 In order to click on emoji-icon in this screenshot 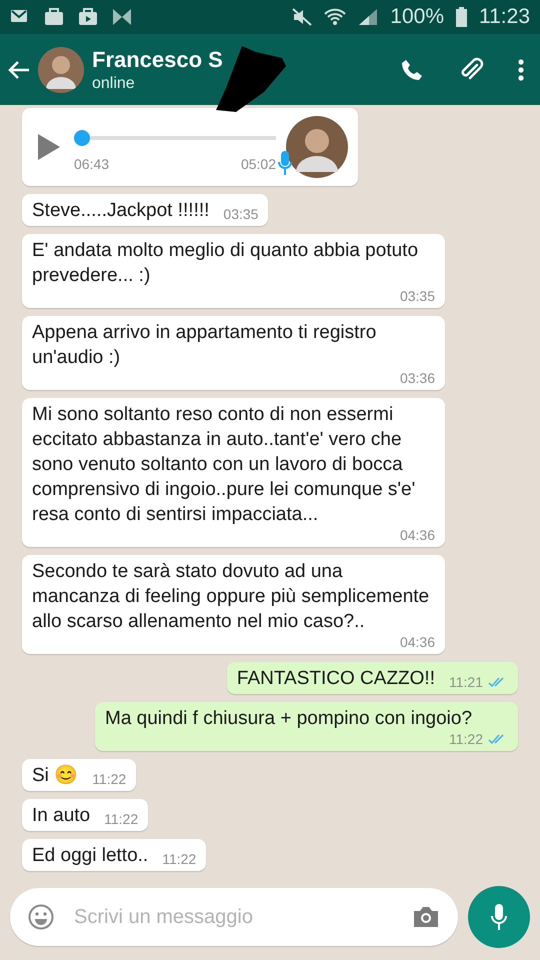, I will do `click(41, 917)`.